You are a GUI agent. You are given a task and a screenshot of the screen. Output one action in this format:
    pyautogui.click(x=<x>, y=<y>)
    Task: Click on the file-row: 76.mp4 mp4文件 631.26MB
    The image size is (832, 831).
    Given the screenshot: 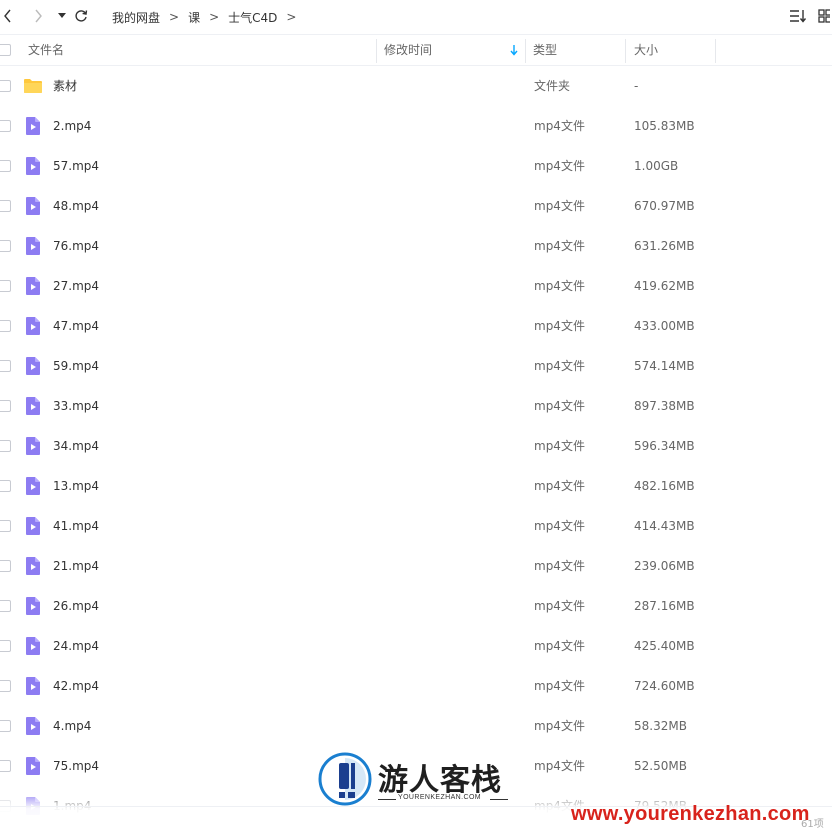 What is the action you would take?
    pyautogui.click(x=416, y=246)
    